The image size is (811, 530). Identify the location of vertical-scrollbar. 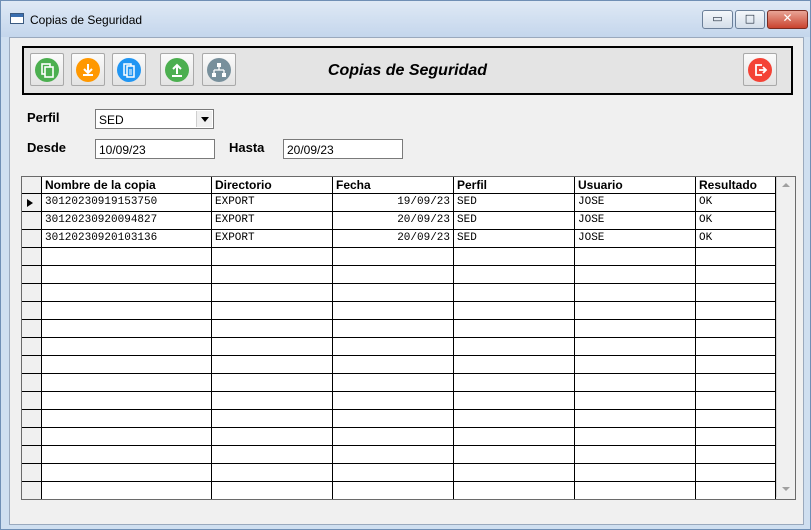
(785, 337).